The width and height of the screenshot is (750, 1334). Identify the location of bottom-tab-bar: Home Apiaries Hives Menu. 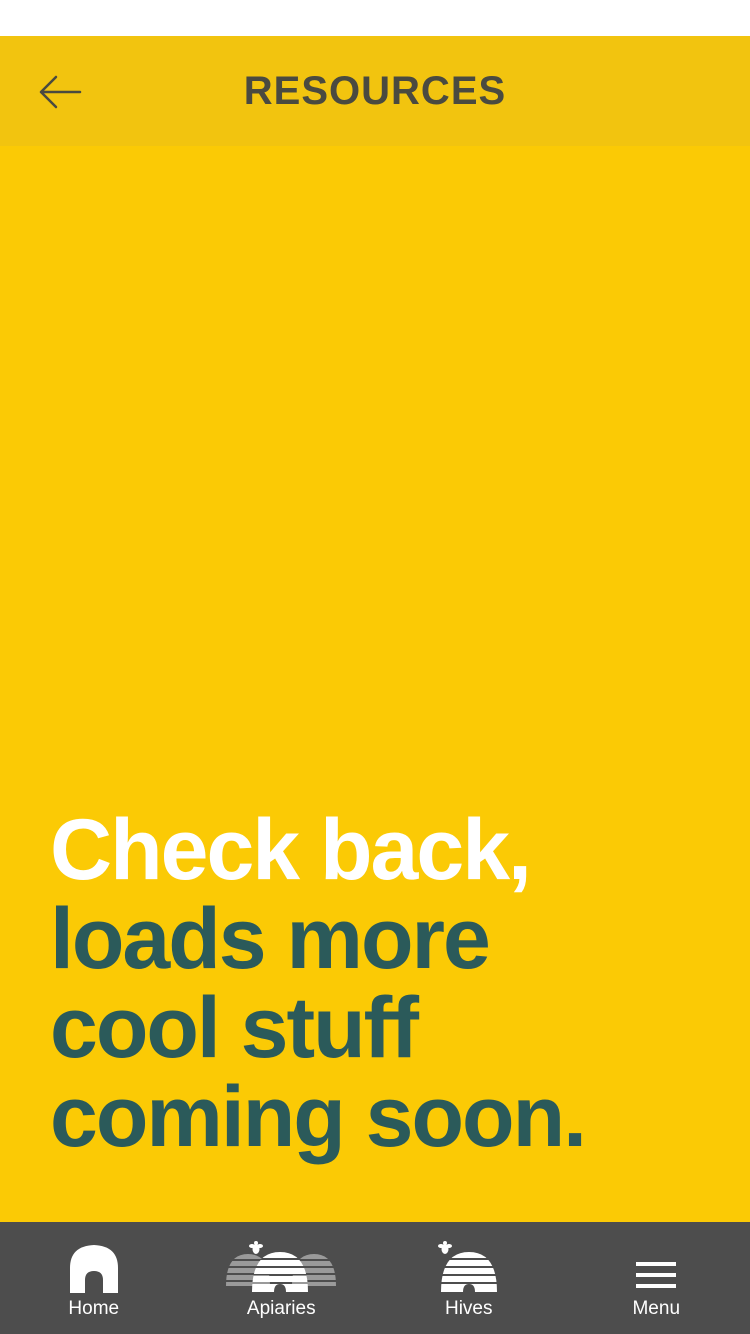
(375, 1278).